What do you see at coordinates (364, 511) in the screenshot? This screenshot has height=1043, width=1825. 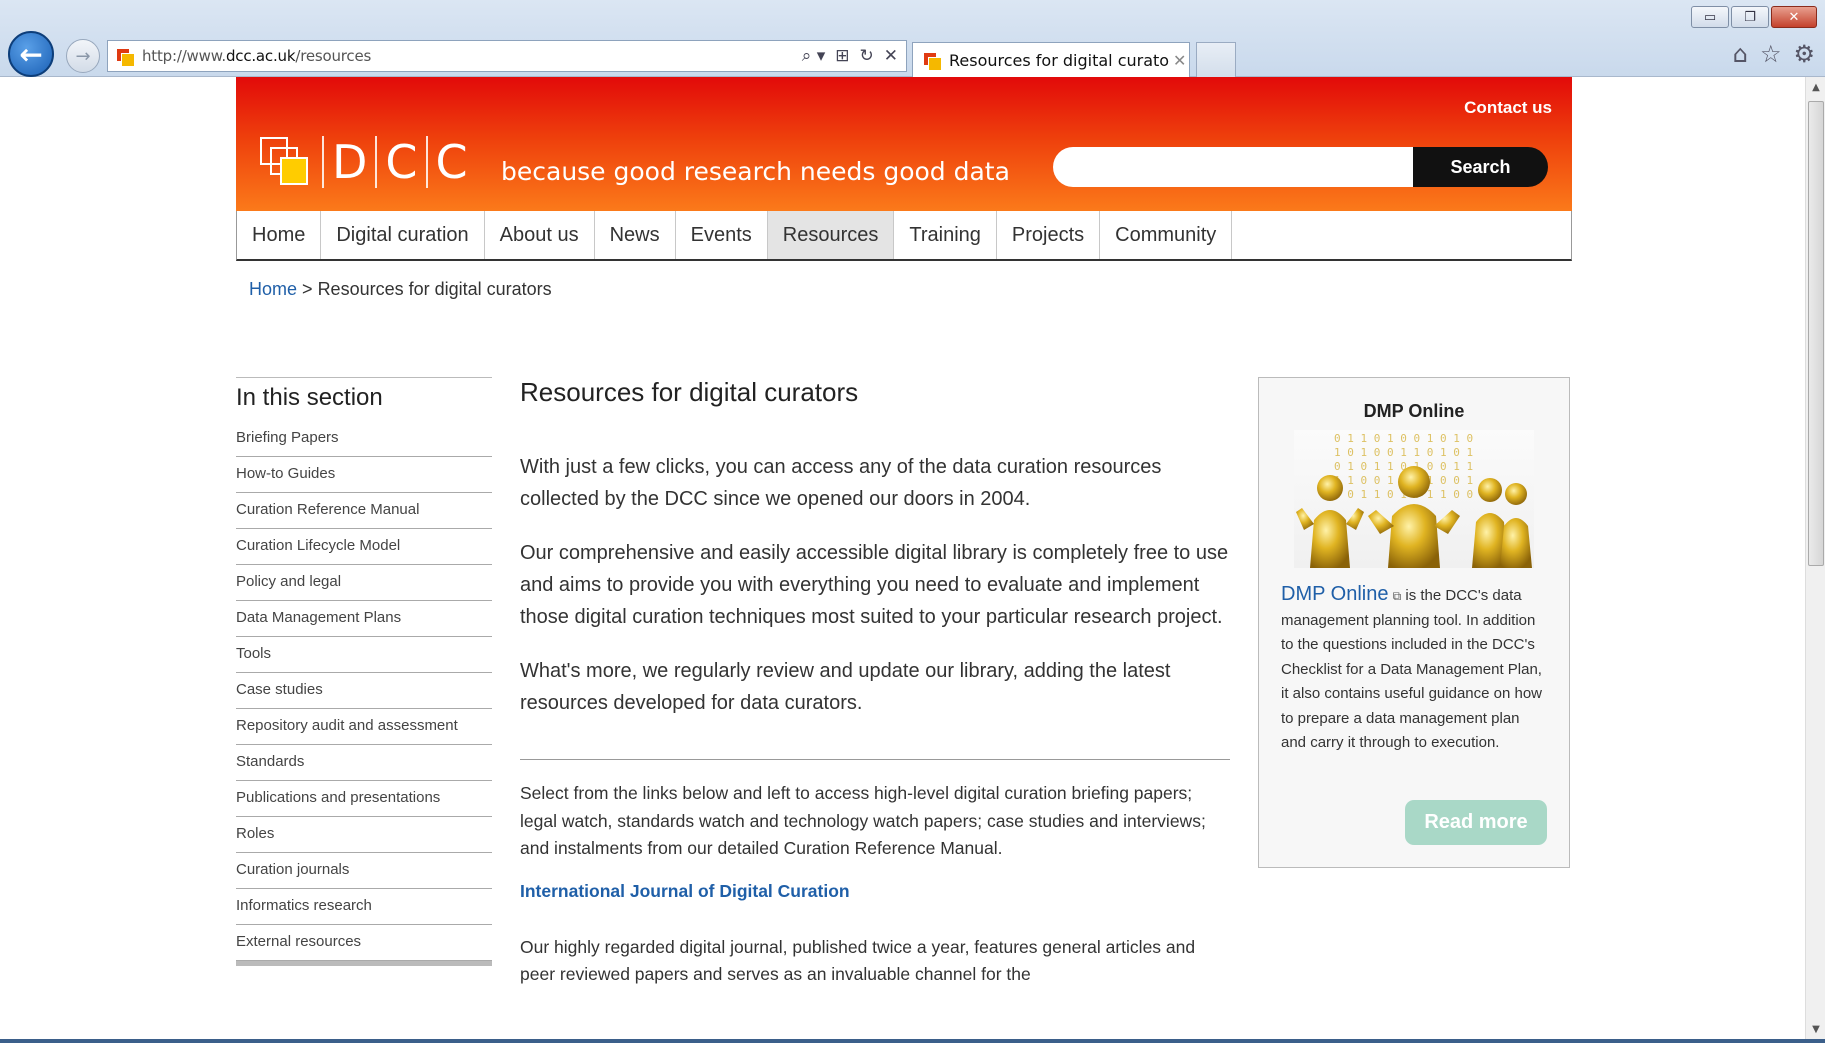 I see `sidebar-item-curation-reference-manual: Curation Reference Manual` at bounding box center [364, 511].